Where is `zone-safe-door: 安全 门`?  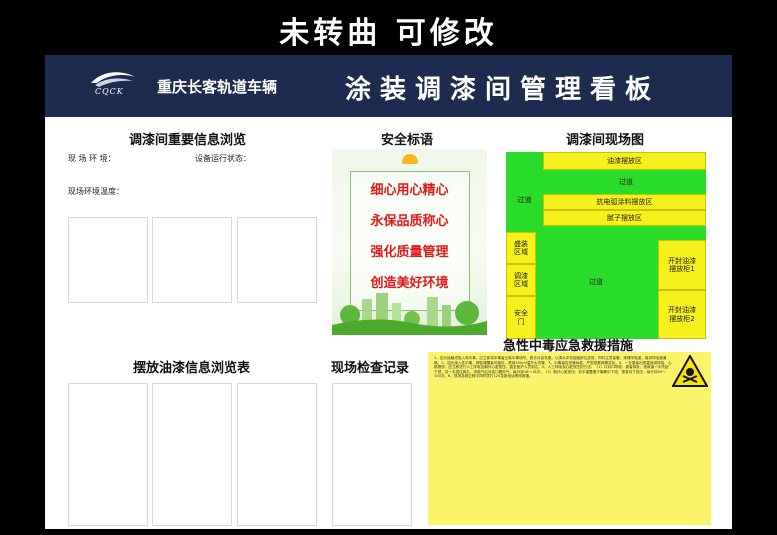 zone-safe-door: 安全 门 is located at coordinates (521, 317).